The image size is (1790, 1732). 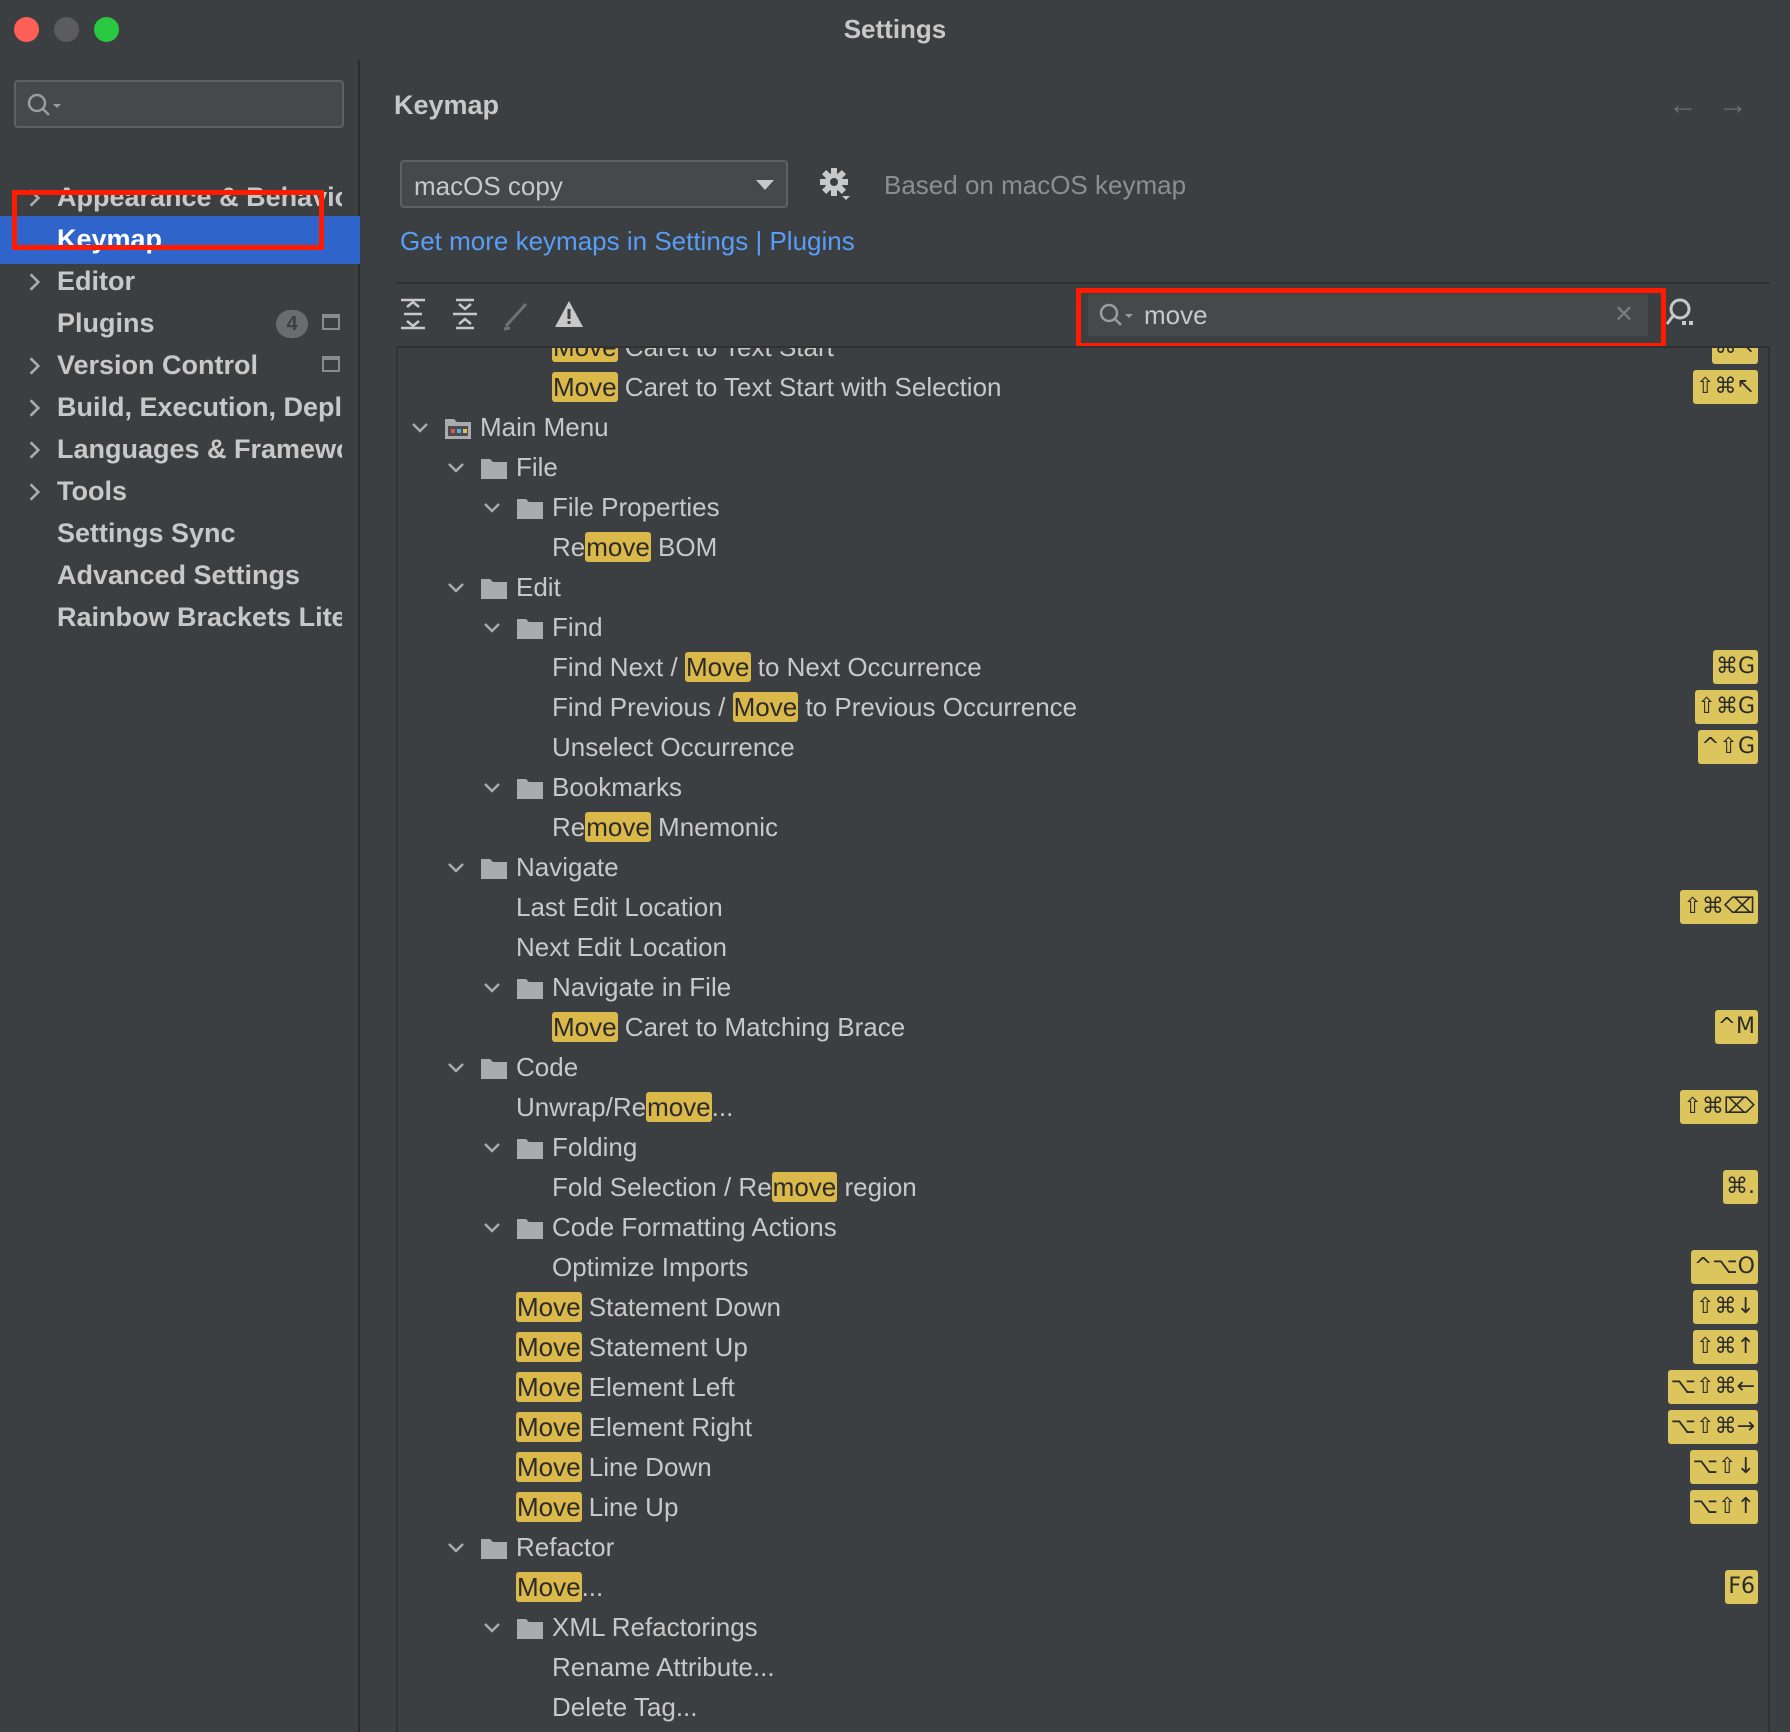 I want to click on label-text: Element Left, so click(x=658, y=1387).